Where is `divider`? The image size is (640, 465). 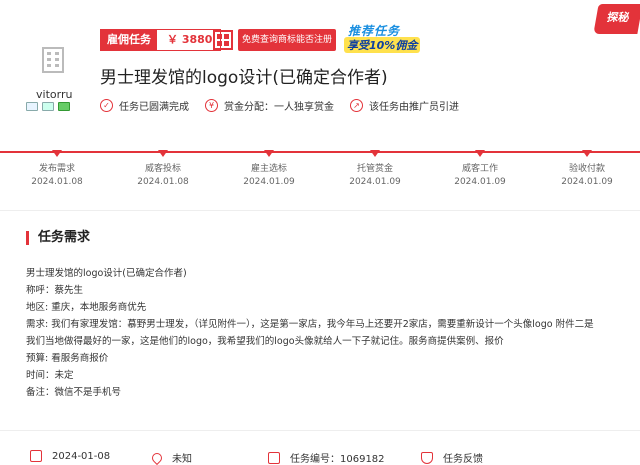
divider is located at coordinates (320, 210).